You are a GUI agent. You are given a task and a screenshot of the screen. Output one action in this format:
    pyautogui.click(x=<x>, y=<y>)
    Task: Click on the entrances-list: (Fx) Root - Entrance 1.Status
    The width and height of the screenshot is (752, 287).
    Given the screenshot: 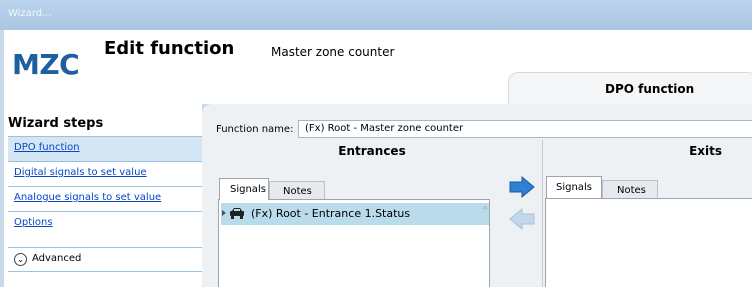 What is the action you would take?
    pyautogui.click(x=354, y=243)
    